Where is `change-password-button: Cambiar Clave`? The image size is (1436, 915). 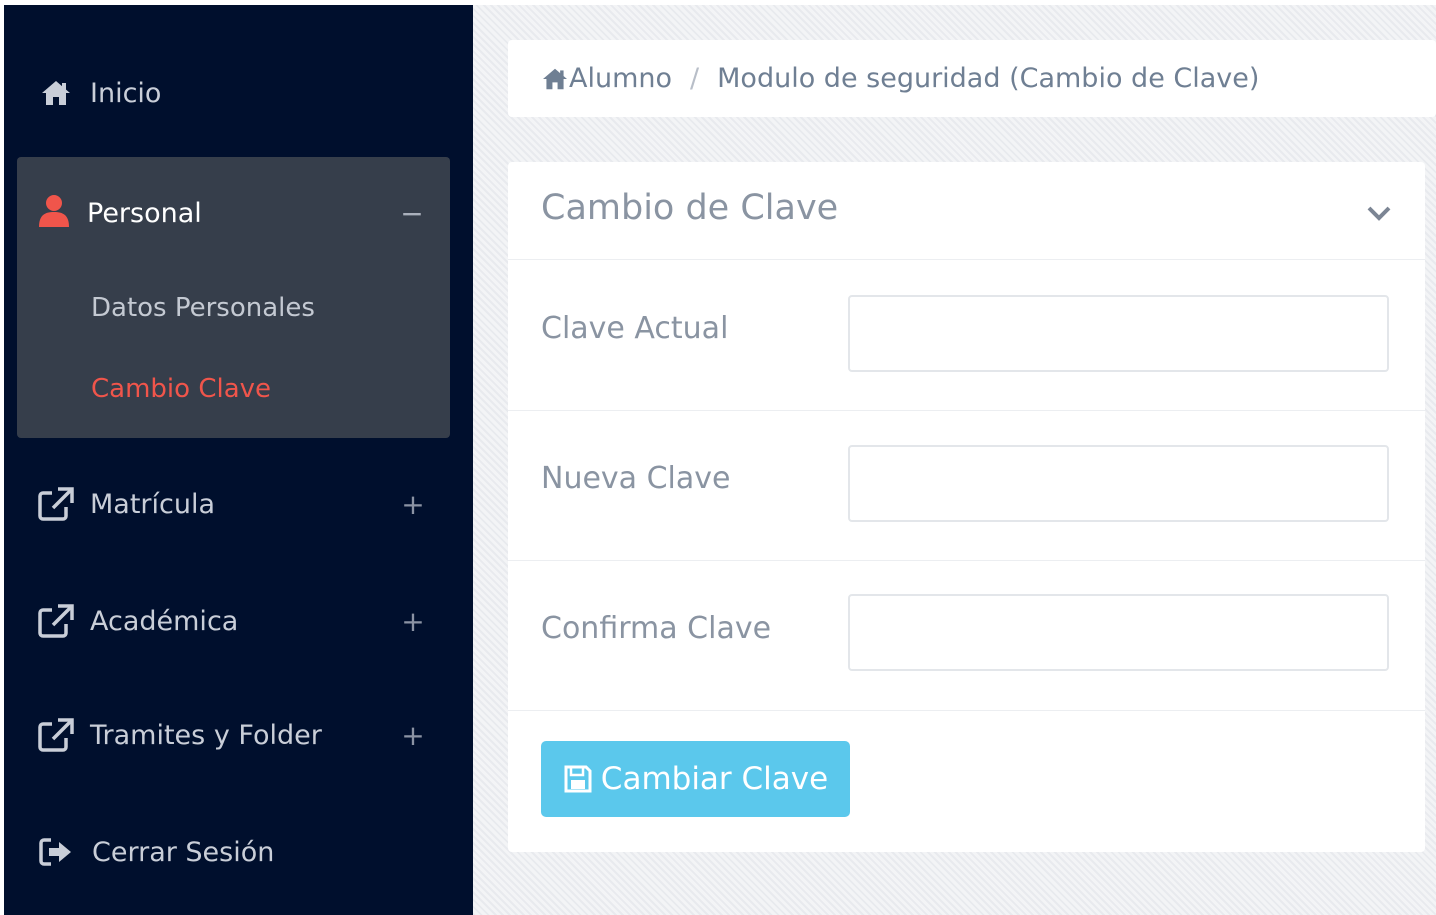 change-password-button: Cambiar Clave is located at coordinates (695, 779).